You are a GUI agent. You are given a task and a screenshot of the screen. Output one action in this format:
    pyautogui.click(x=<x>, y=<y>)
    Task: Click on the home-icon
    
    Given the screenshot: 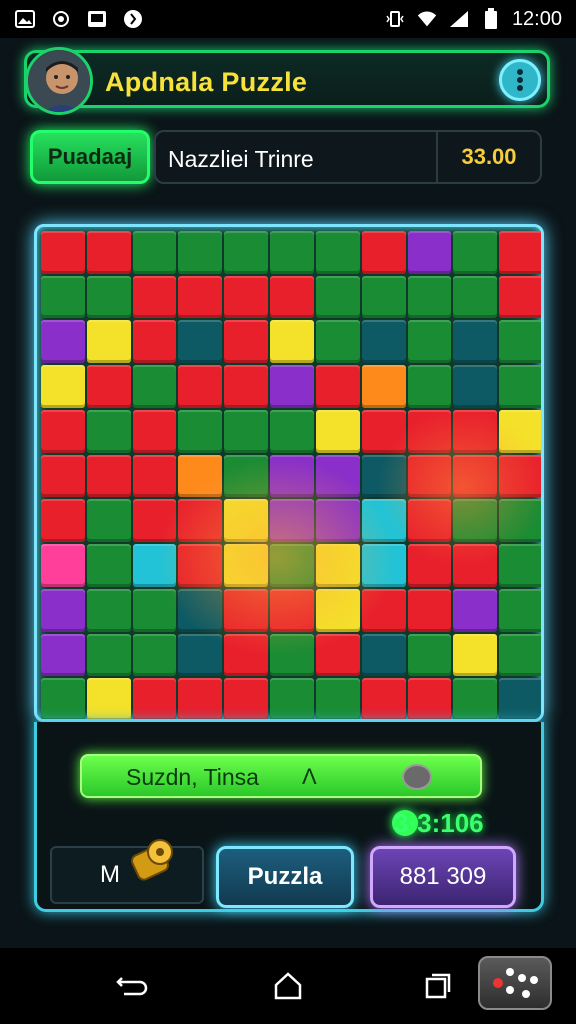 What is the action you would take?
    pyautogui.click(x=288, y=986)
    